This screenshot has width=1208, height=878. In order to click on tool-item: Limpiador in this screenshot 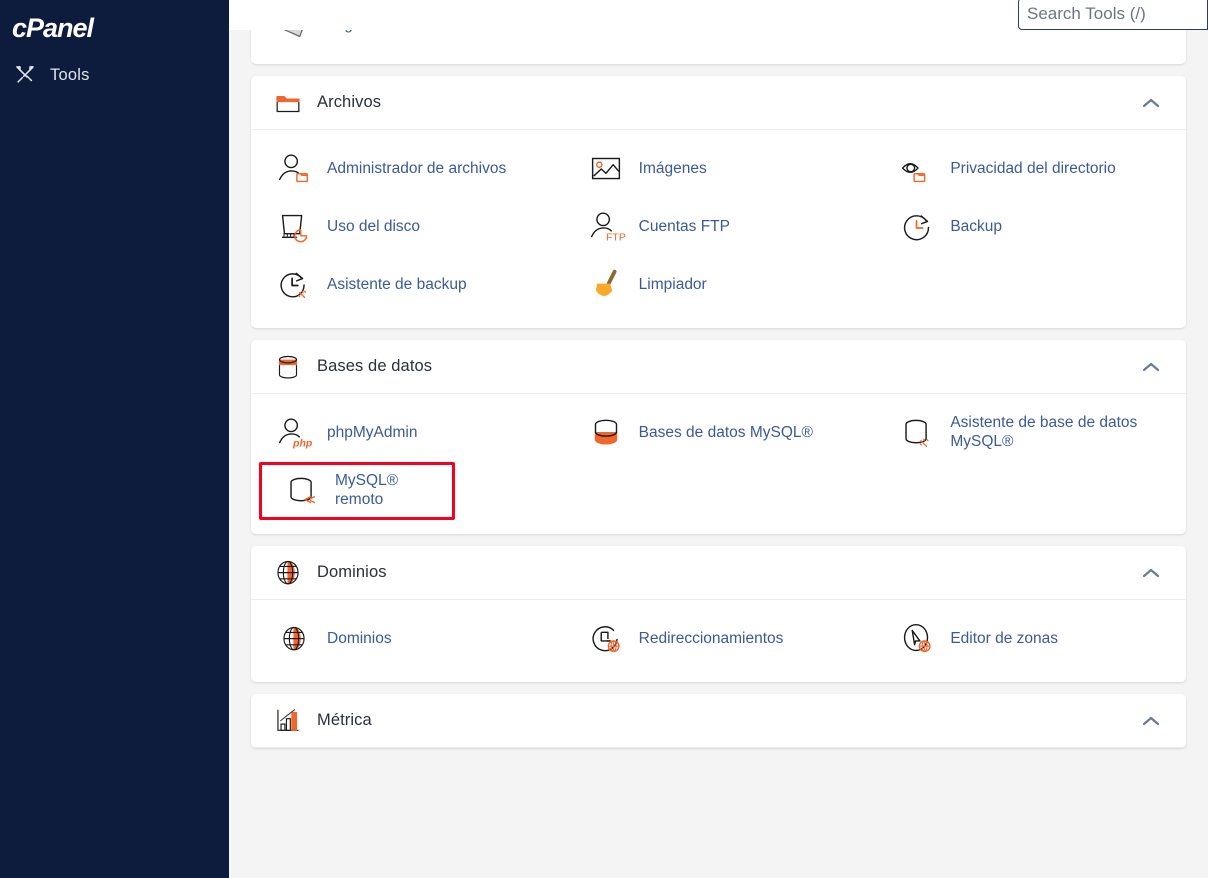, I will do `click(719, 285)`.